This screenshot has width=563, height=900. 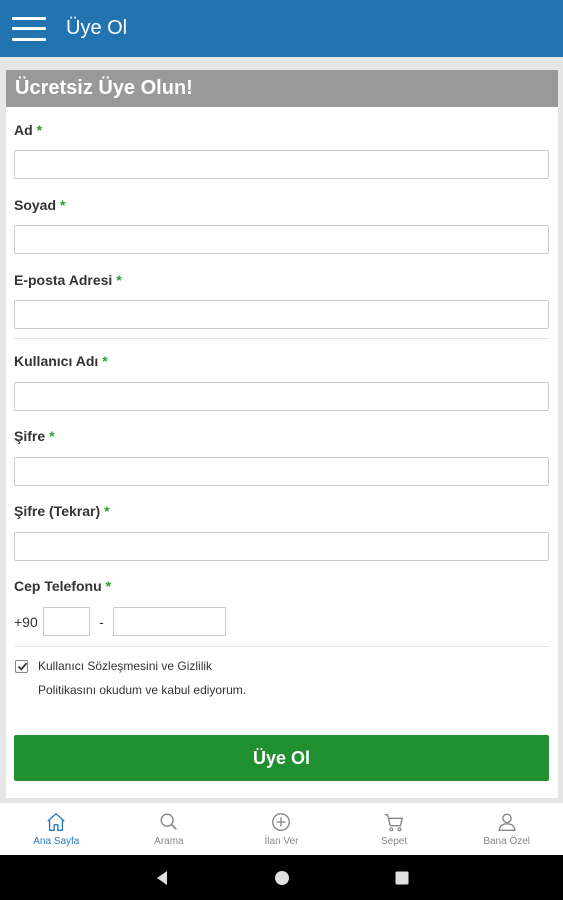 I want to click on phone-row: +90 -, so click(x=120, y=621).